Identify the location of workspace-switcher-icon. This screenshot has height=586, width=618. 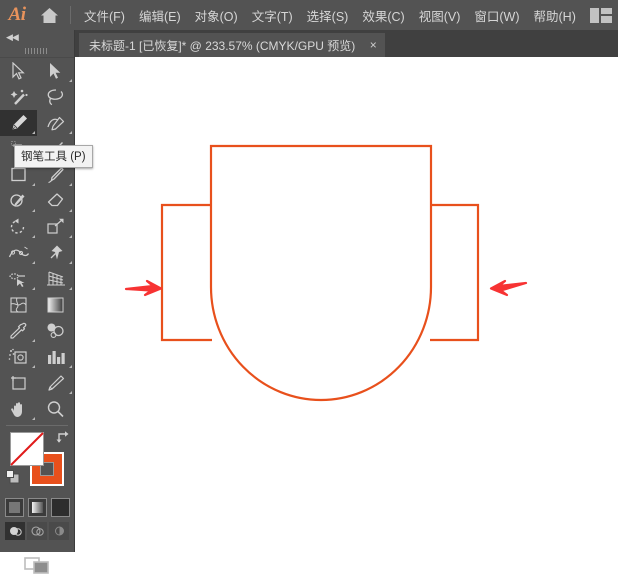
(601, 15).